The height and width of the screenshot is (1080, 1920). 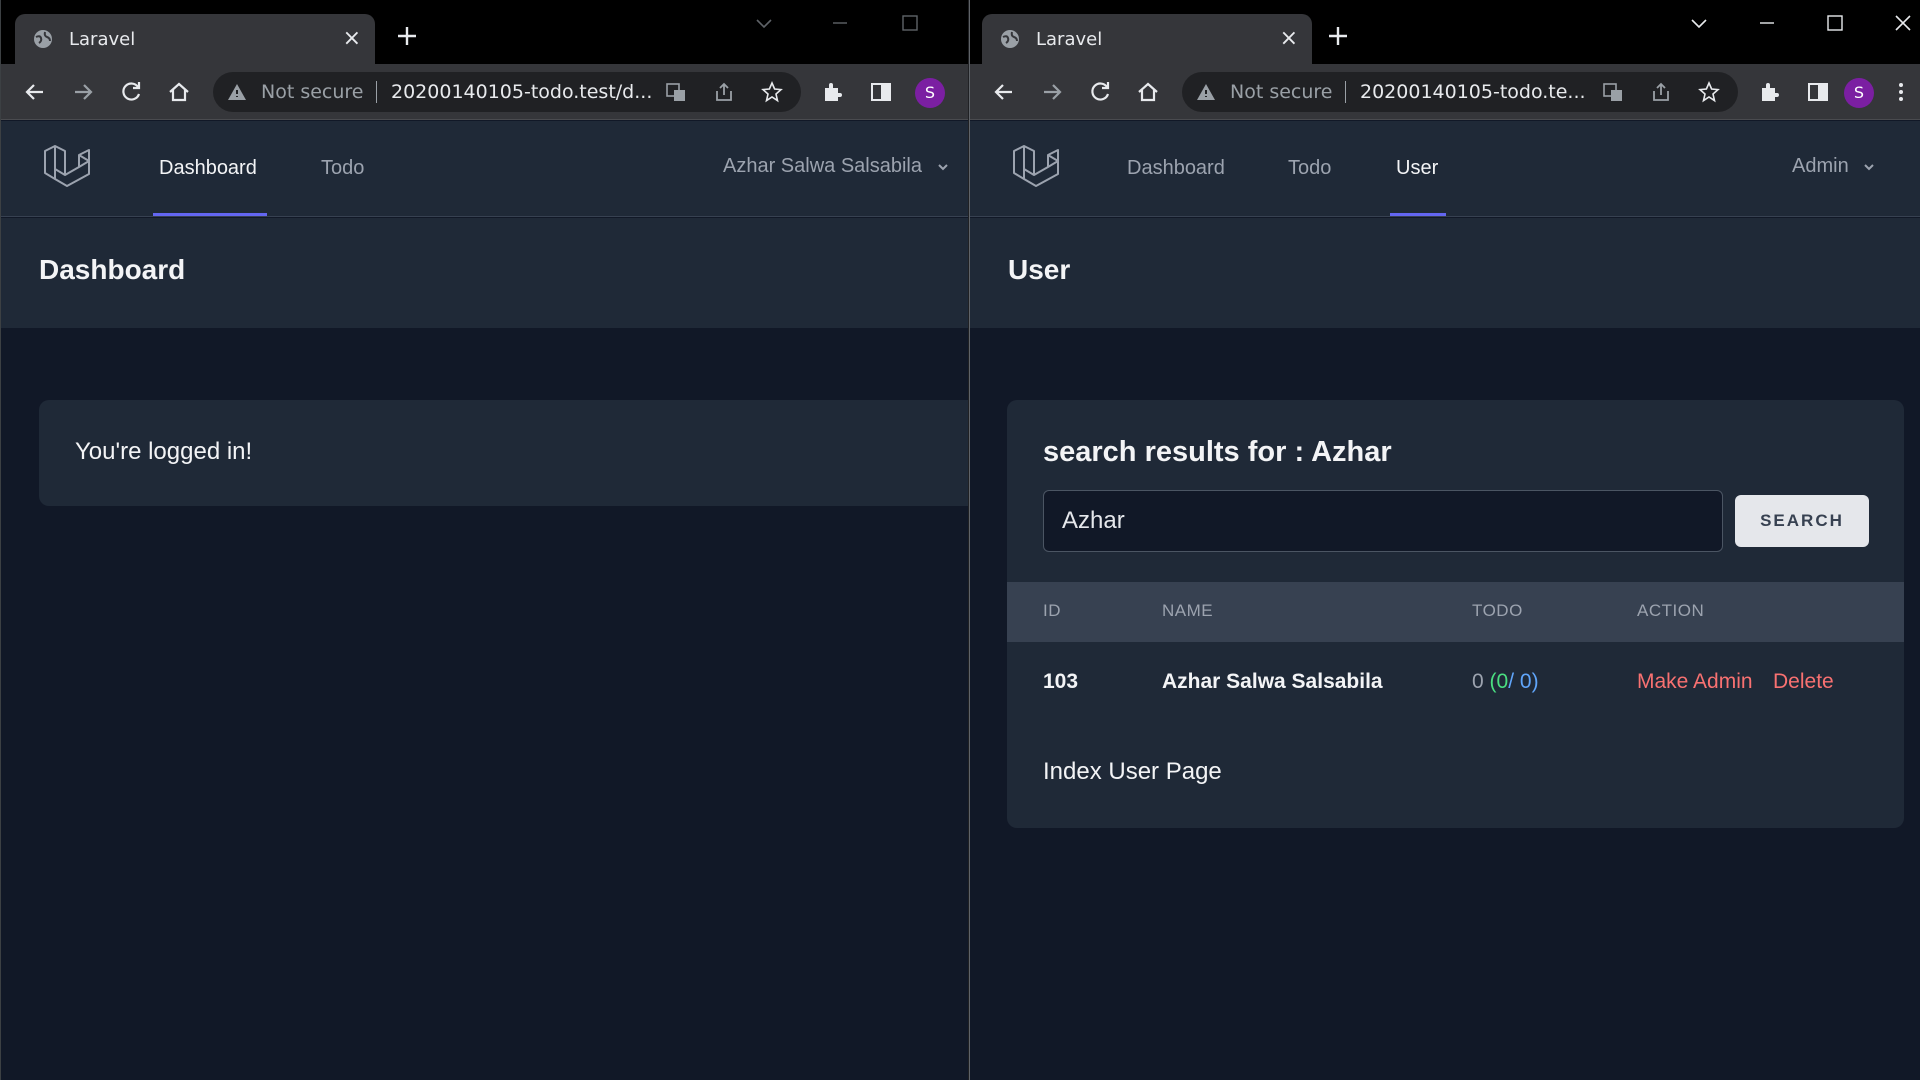 What do you see at coordinates (1903, 23) in the screenshot?
I see `close-window-icon` at bounding box center [1903, 23].